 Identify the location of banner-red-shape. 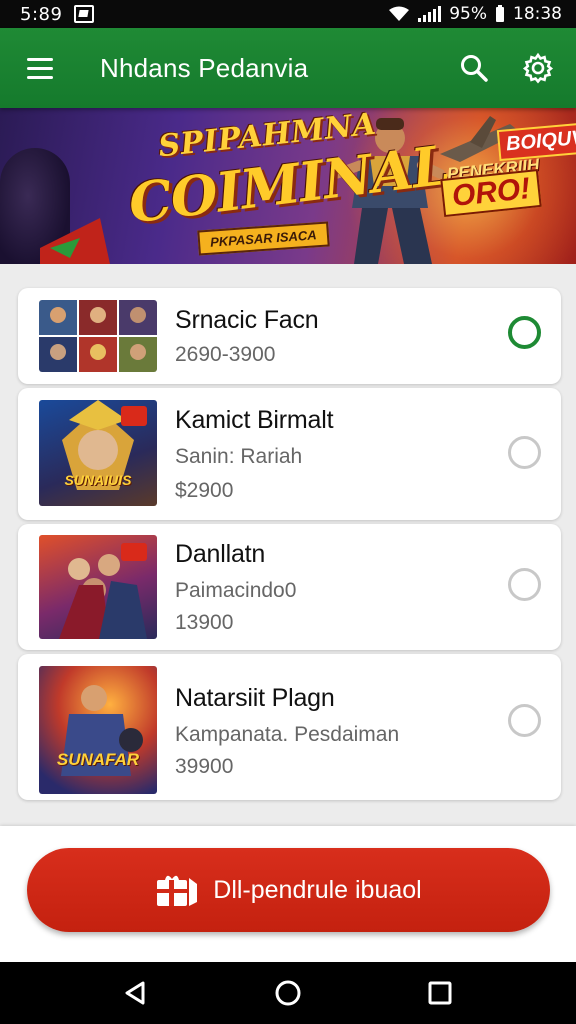
(75, 241).